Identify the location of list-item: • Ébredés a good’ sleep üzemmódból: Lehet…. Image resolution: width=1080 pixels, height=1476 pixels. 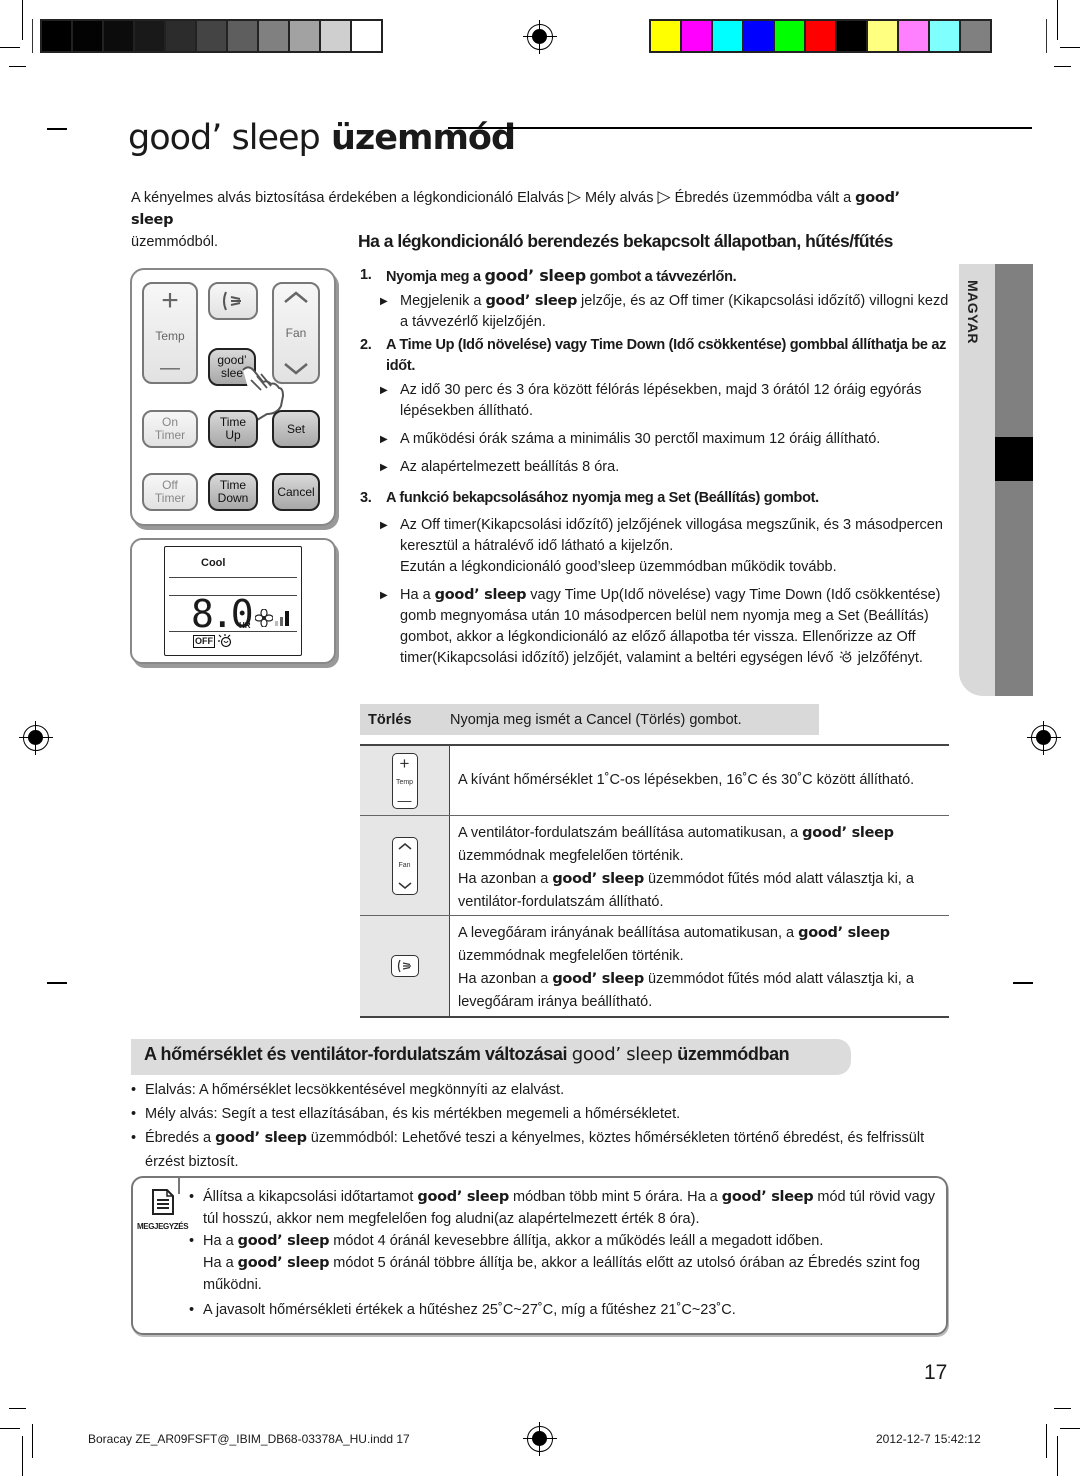
(528, 1150).